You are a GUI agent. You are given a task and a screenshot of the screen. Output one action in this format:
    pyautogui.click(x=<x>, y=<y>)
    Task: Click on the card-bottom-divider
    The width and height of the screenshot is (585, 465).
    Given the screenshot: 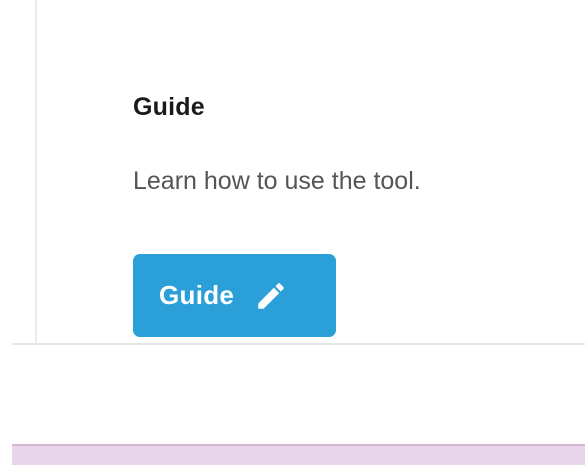 What is the action you would take?
    pyautogui.click(x=298, y=344)
    